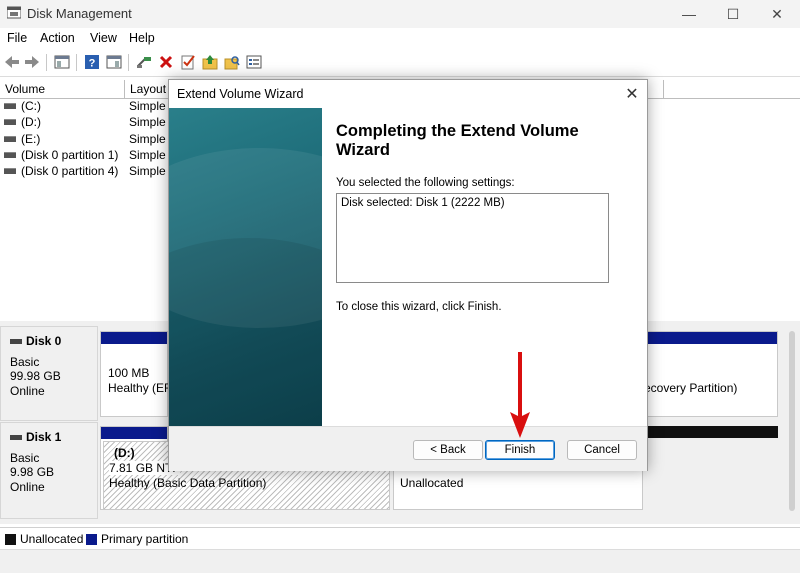  Describe the element at coordinates (457, 140) in the screenshot. I see `wizard-heading: Completing the Extend Volume Wizard` at that location.